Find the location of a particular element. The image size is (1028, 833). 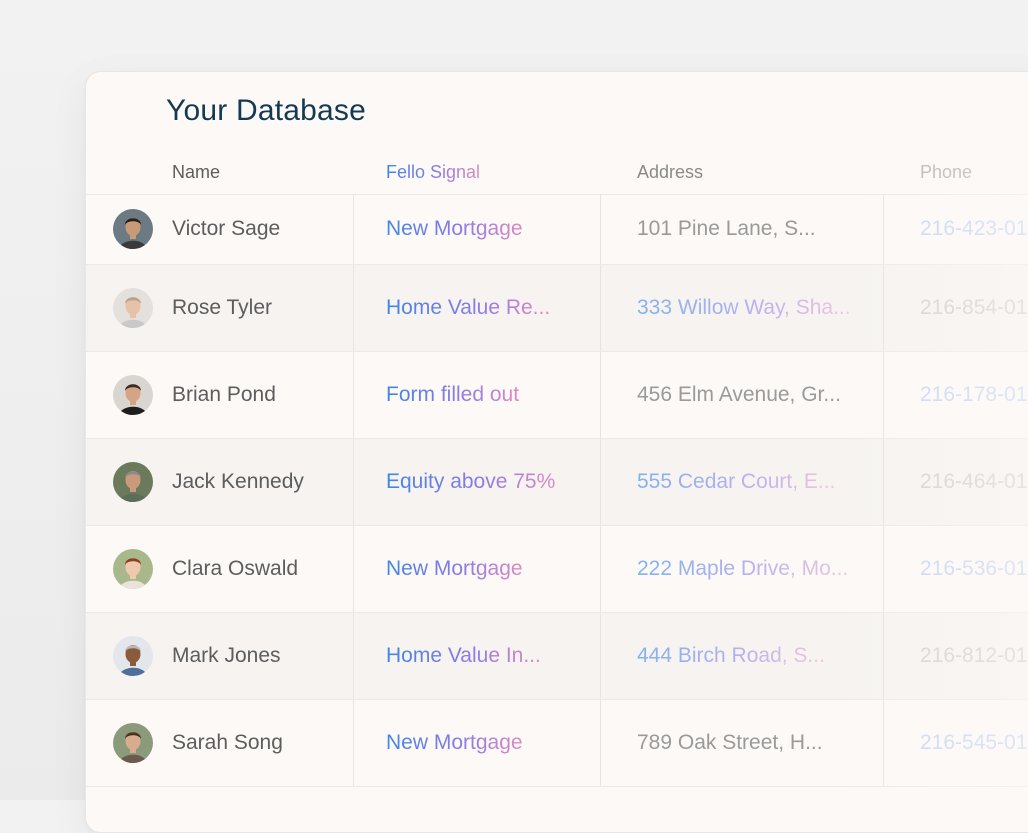

contact-phone: 216-464-01 is located at coordinates (974, 481).